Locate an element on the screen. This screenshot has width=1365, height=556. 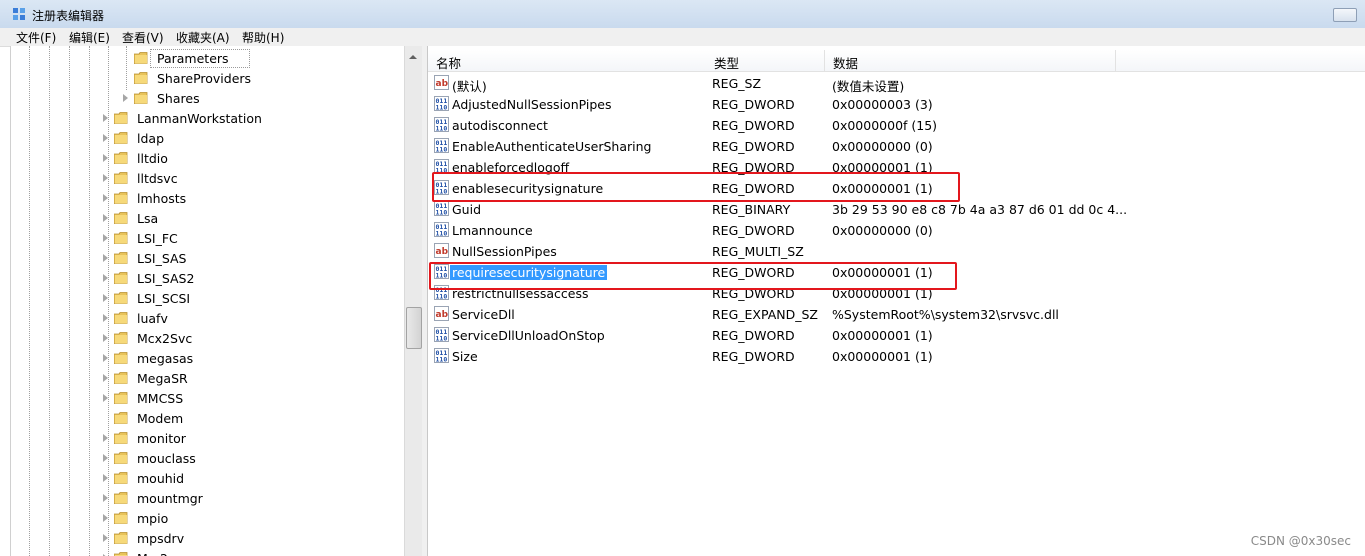
tree-node: mpsdrv is located at coordinates (208, 538).